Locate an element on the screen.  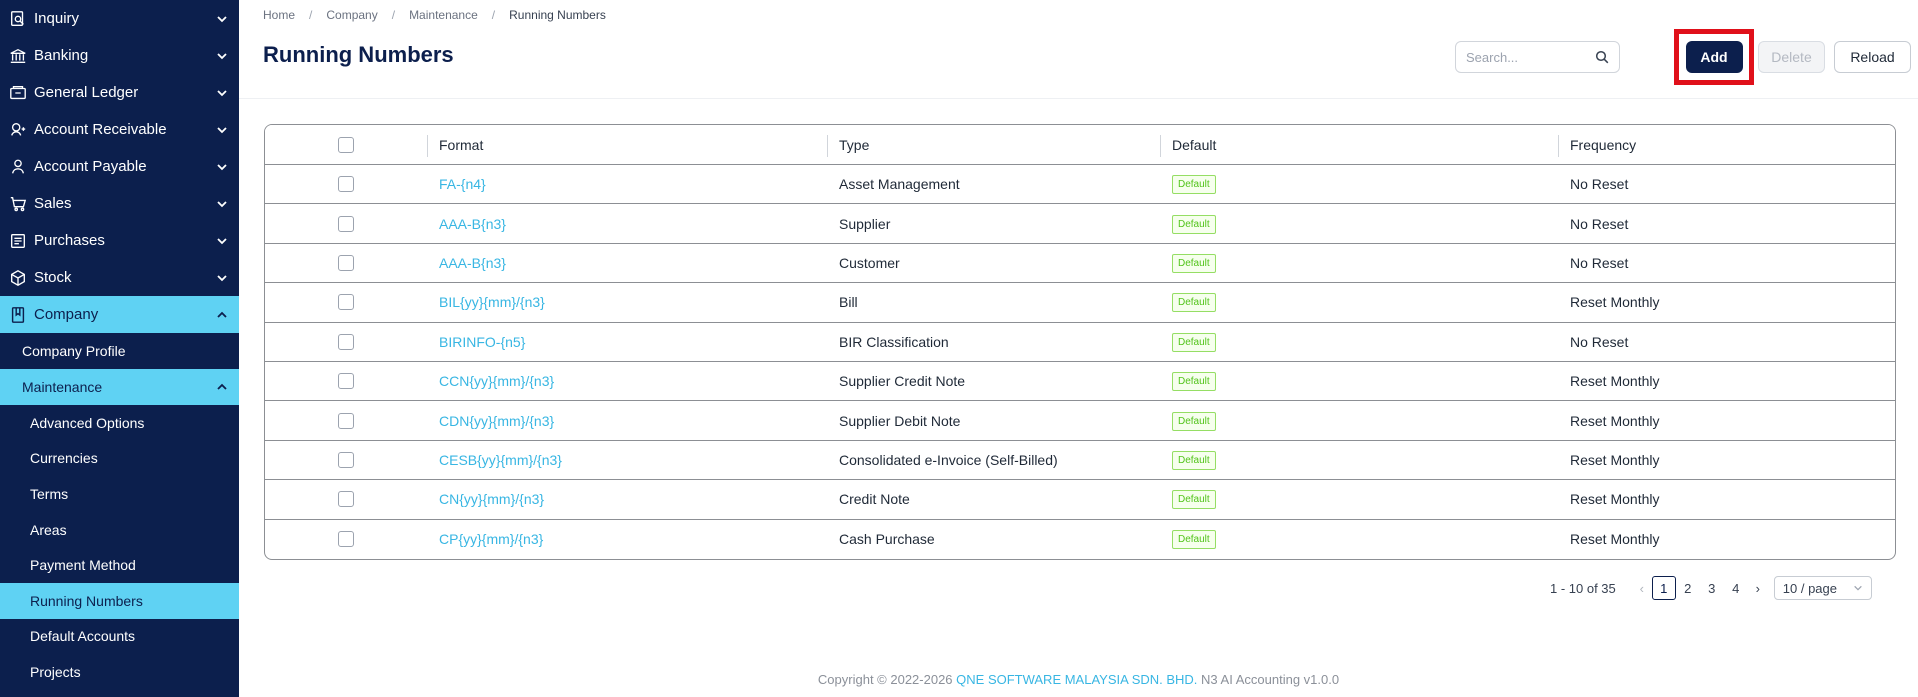
sidebar-item-running-numbers: Running Numbers is located at coordinates (119, 600).